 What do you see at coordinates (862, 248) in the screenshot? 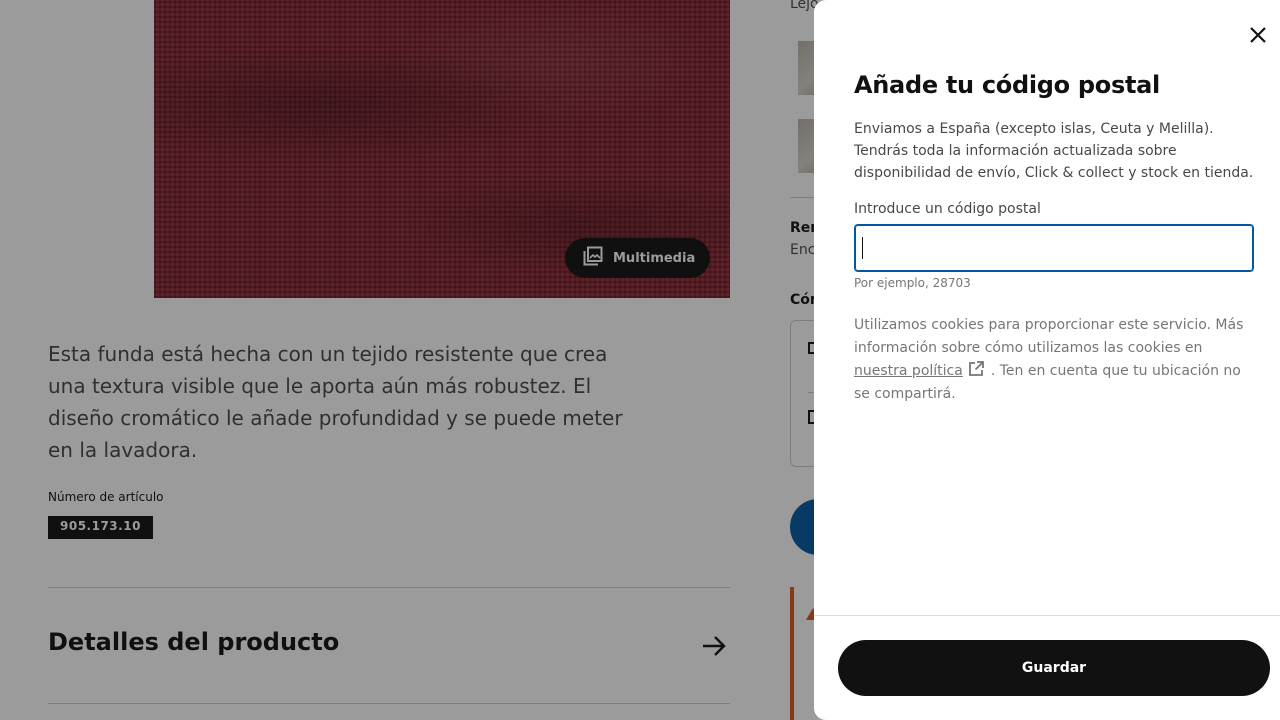
I see `text-caret` at bounding box center [862, 248].